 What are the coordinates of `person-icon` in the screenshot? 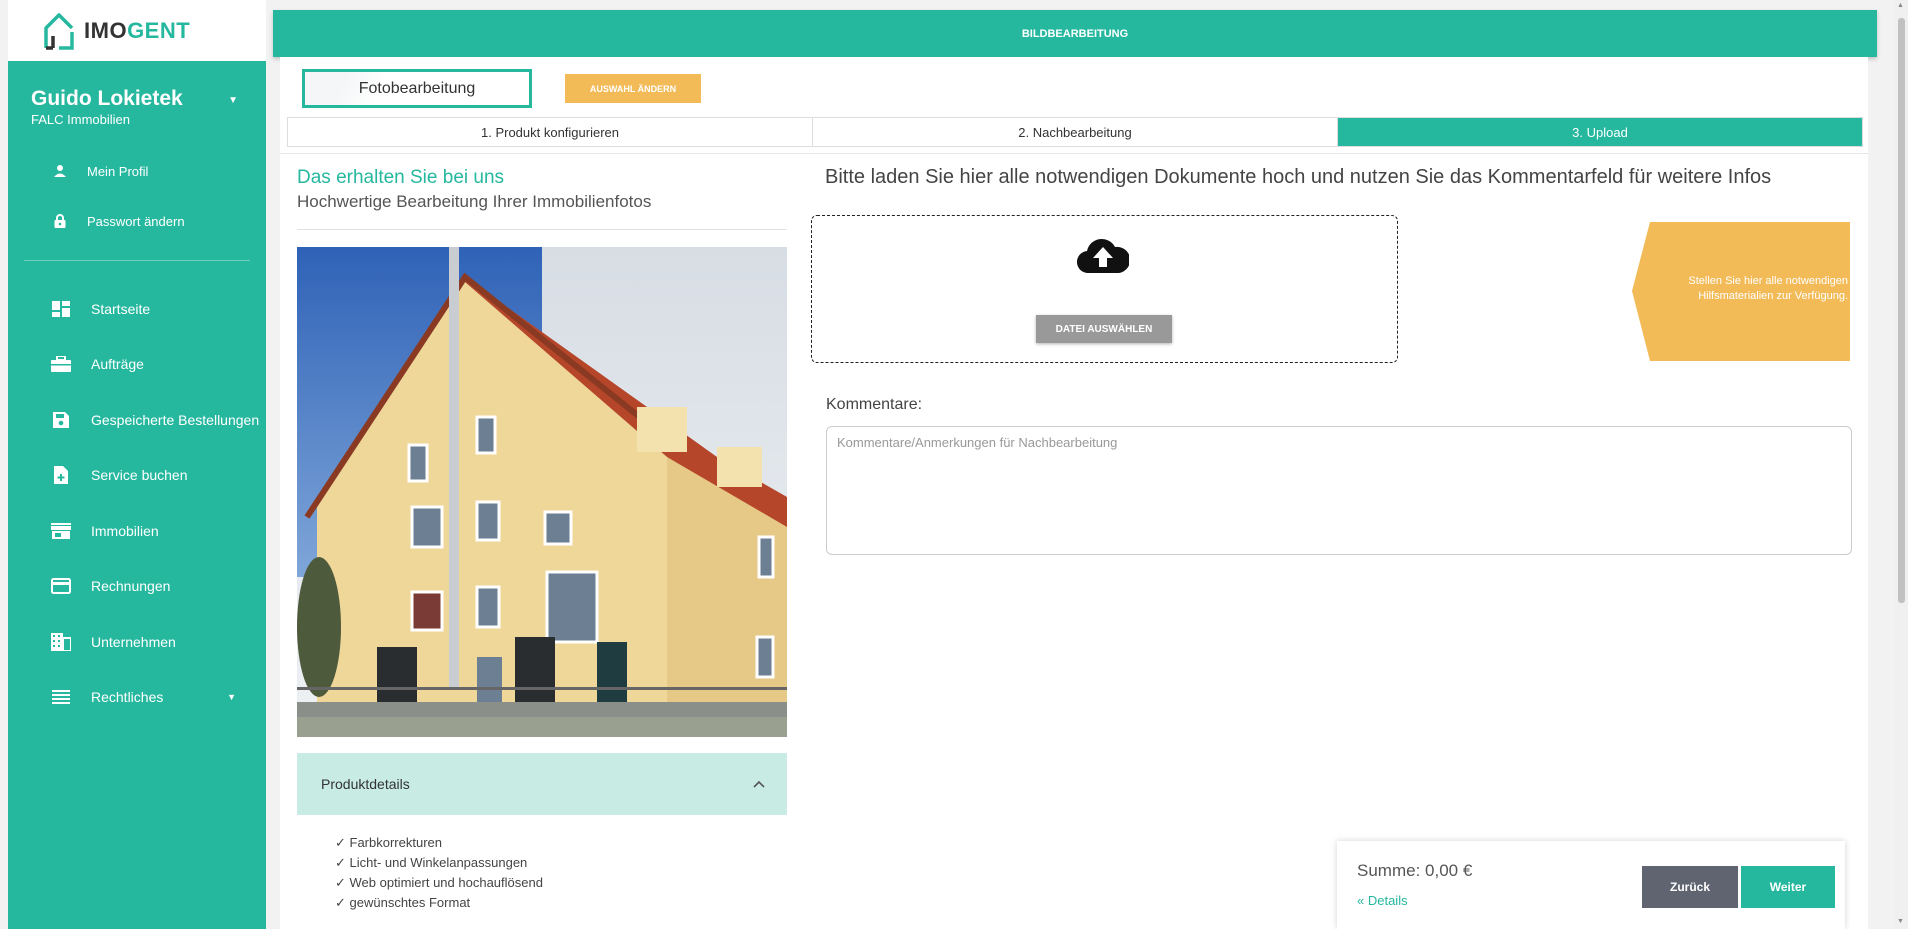 It's located at (60, 171).